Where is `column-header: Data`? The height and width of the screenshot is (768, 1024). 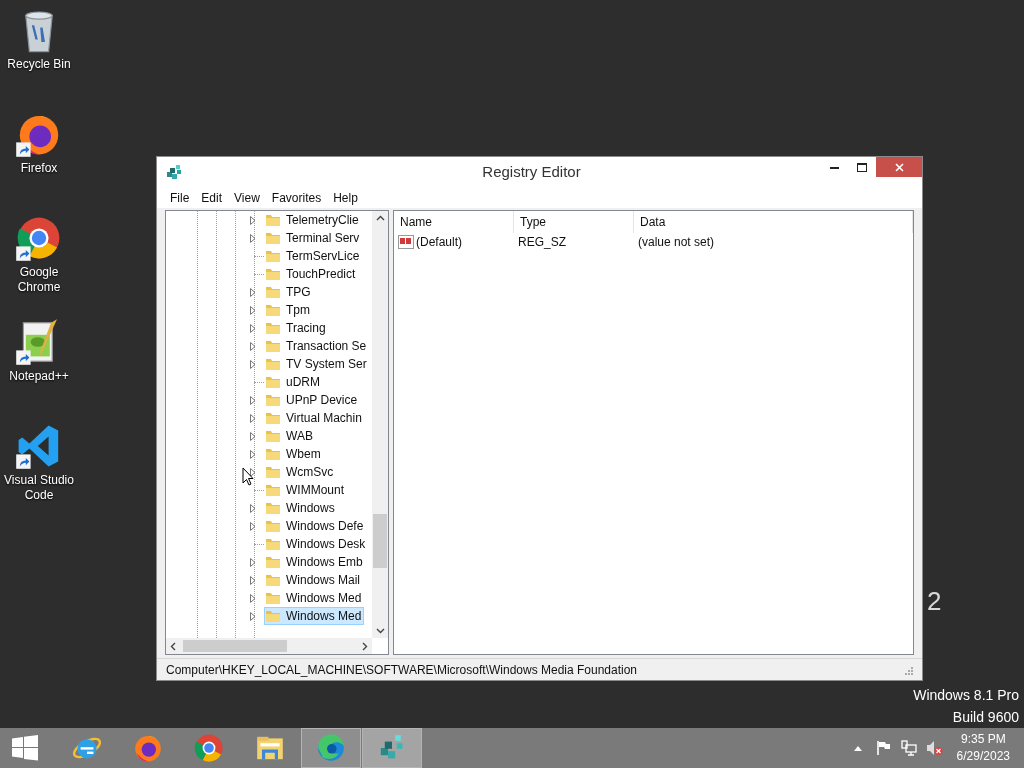 column-header: Data is located at coordinates (773, 222).